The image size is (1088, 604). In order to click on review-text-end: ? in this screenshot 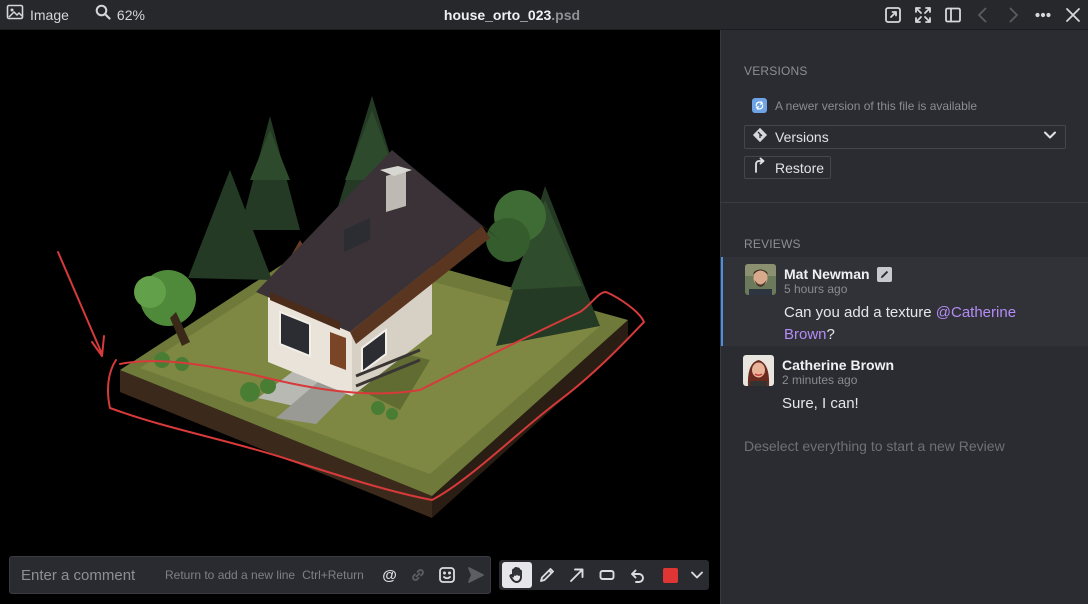, I will do `click(830, 334)`.